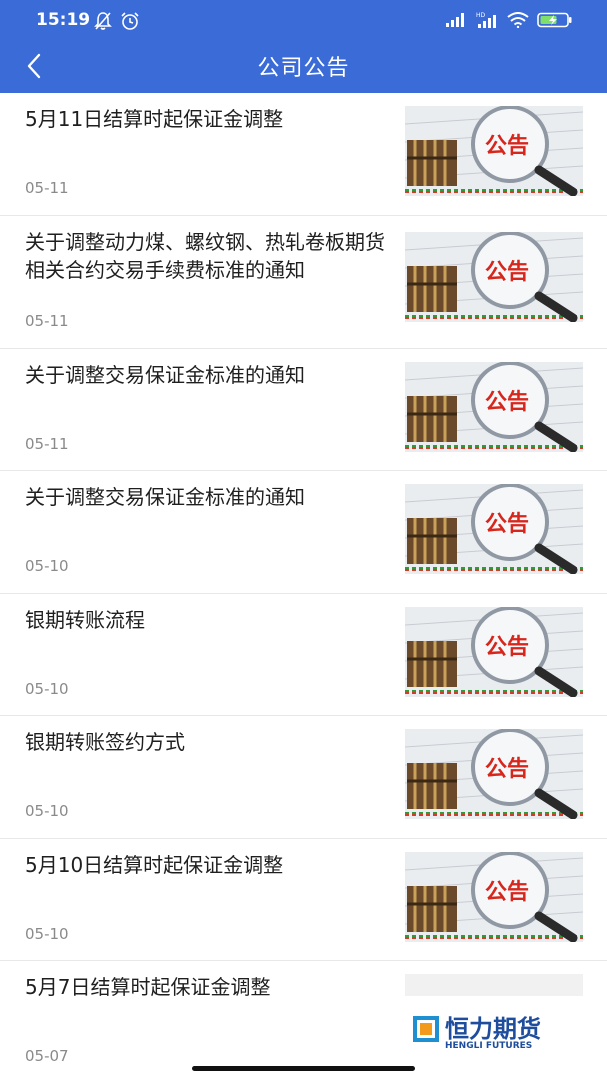 The width and height of the screenshot is (607, 1080). I want to click on list-item: 银期转账流程 05-10 公告, so click(303, 655).